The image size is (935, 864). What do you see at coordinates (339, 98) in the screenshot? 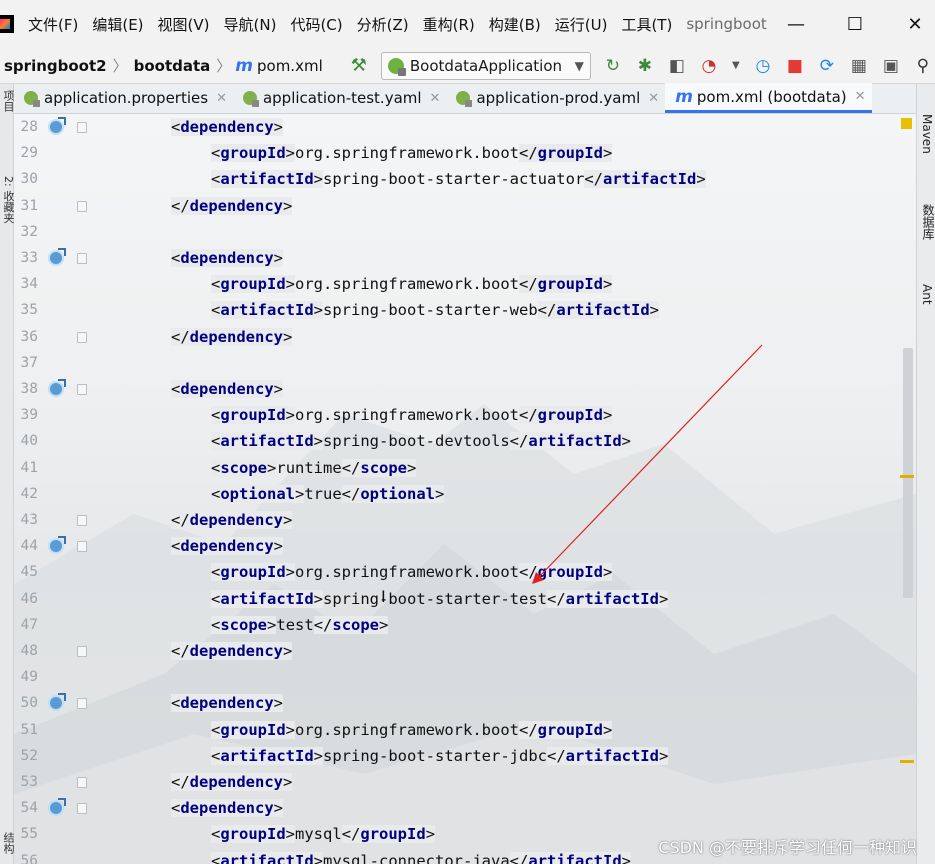
I see `tab-application-test-yaml: application-test.yaml ✕` at bounding box center [339, 98].